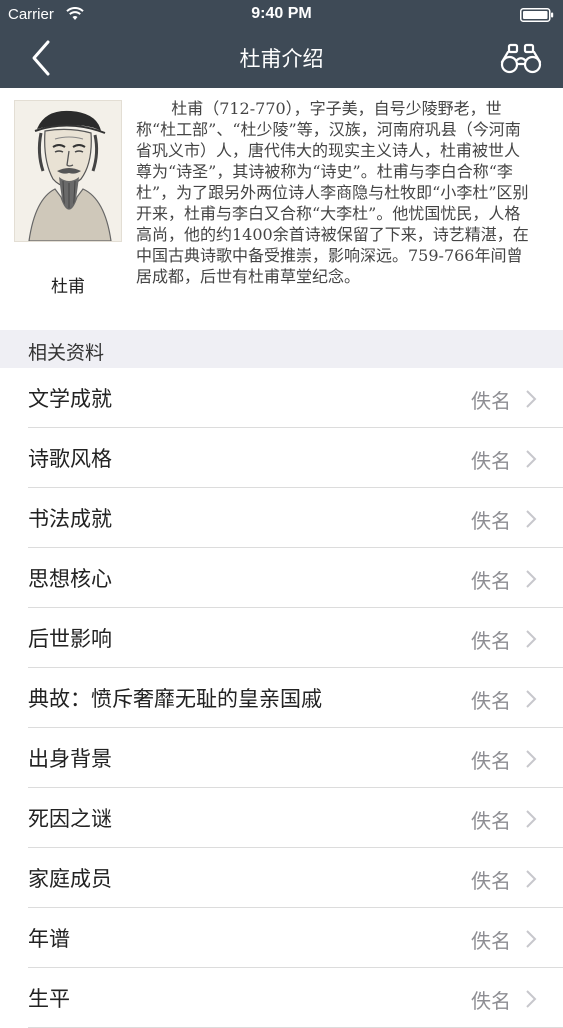  Describe the element at coordinates (49, 999) in the screenshot. I see `list-item-label: 生平` at that location.